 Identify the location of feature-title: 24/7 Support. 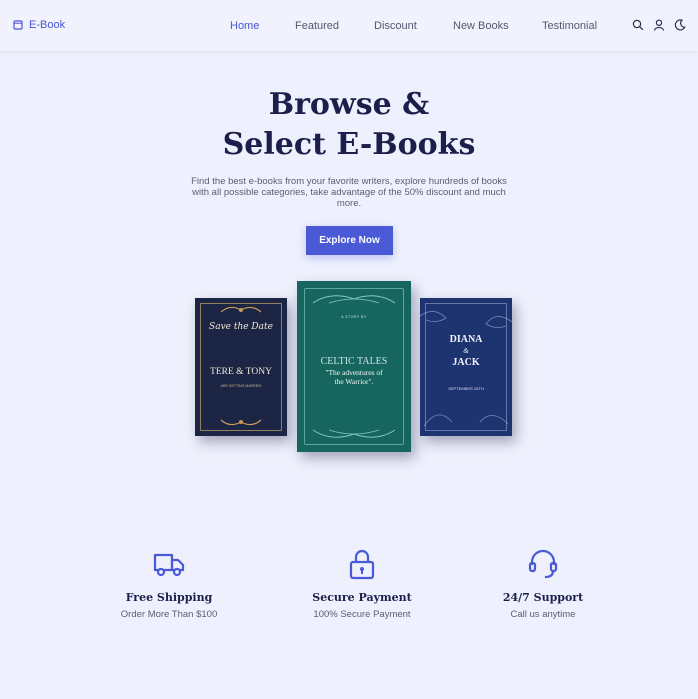
(543, 597).